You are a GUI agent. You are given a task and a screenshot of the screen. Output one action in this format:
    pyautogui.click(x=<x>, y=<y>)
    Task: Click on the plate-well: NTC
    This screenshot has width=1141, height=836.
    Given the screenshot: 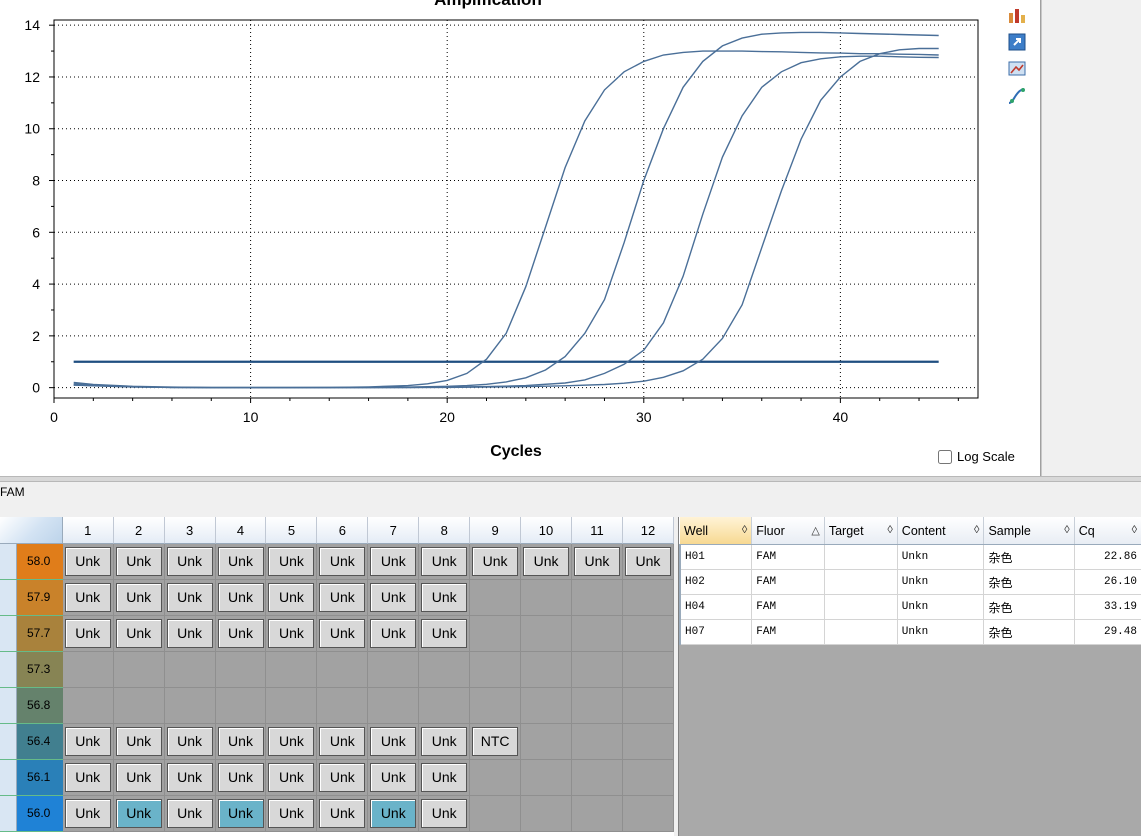 What is the action you would take?
    pyautogui.click(x=496, y=742)
    